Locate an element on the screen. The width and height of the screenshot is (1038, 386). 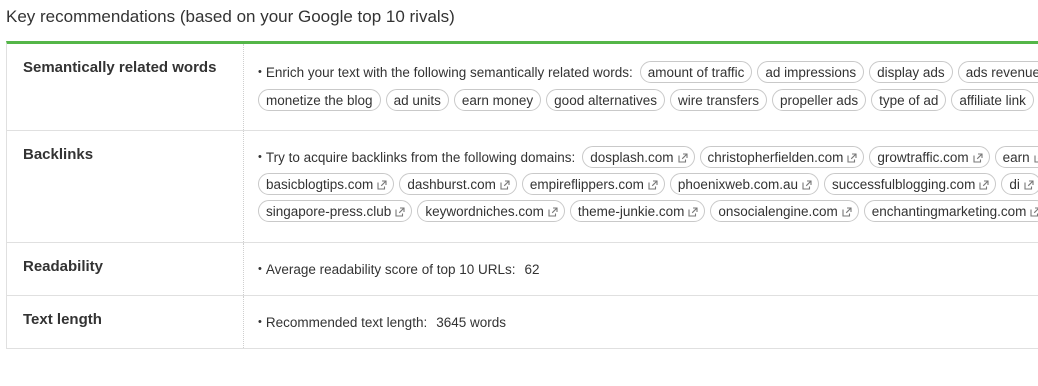
keyword-label: propeller ads is located at coordinates (819, 100).